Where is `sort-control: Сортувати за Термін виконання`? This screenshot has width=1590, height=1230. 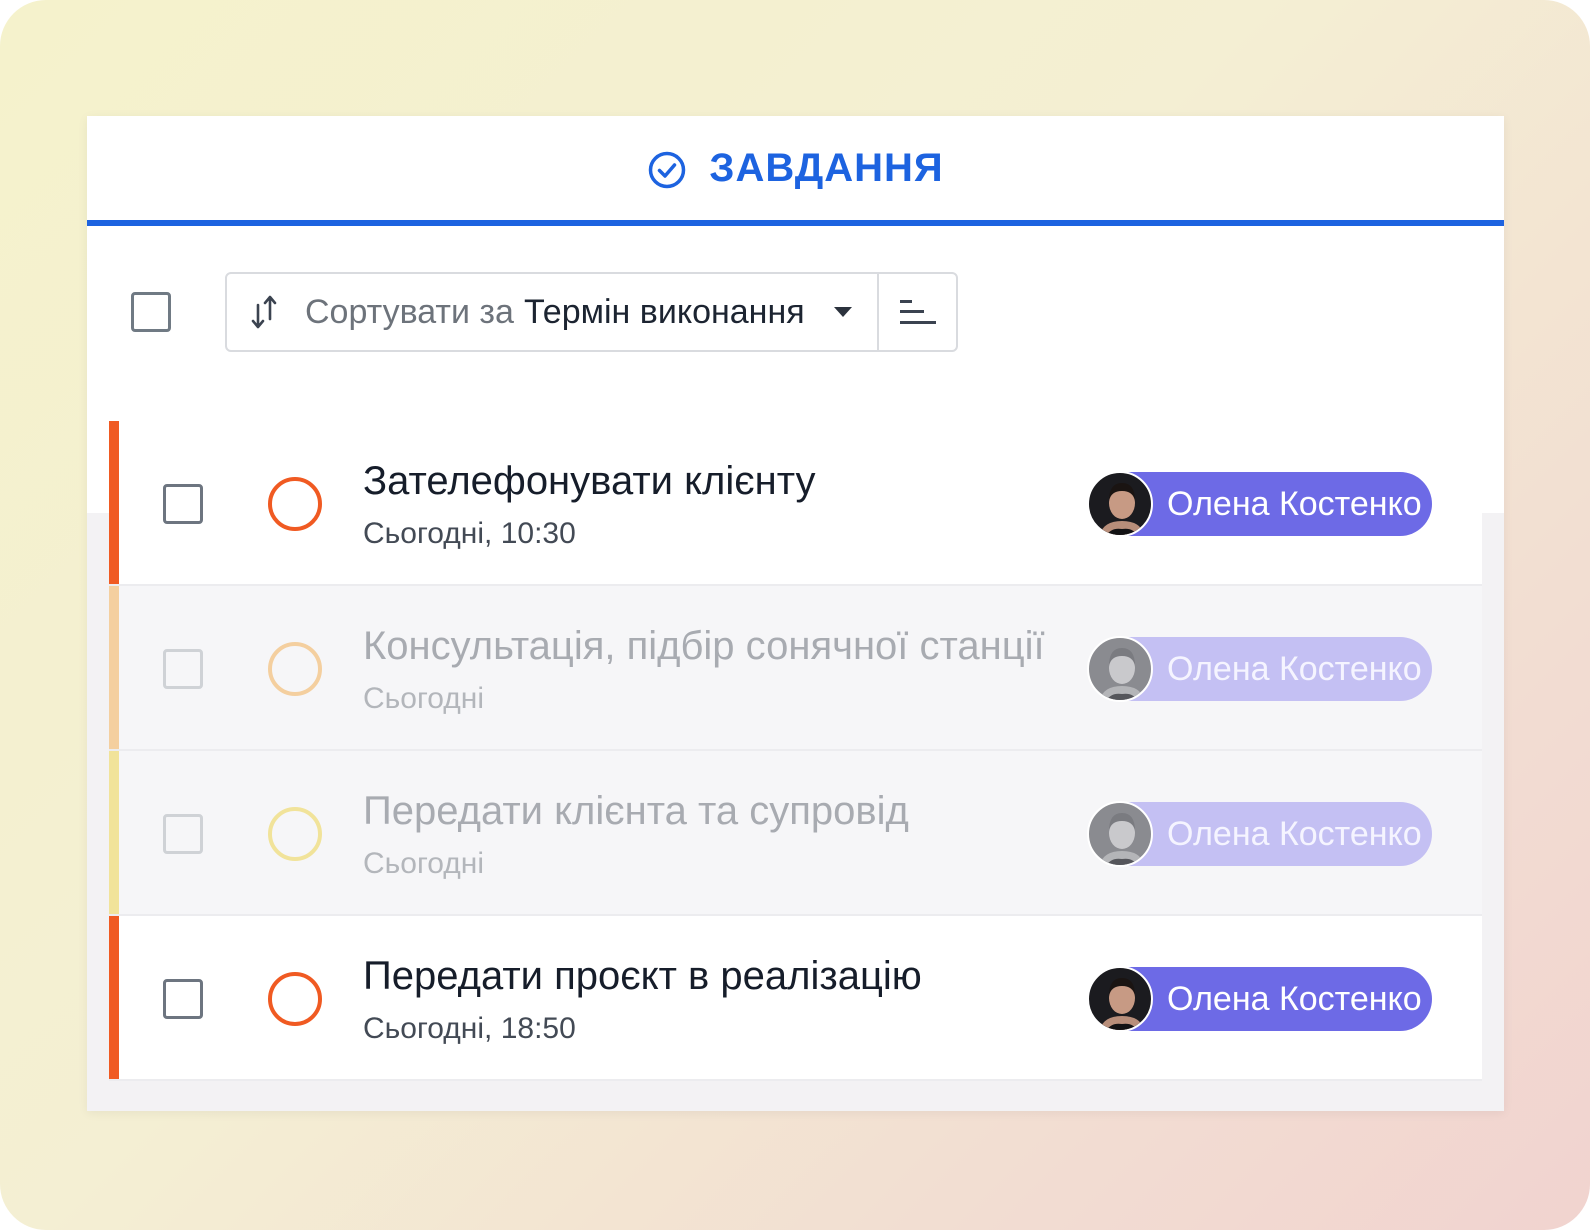 sort-control: Сортувати за Термін виконання is located at coordinates (591, 312).